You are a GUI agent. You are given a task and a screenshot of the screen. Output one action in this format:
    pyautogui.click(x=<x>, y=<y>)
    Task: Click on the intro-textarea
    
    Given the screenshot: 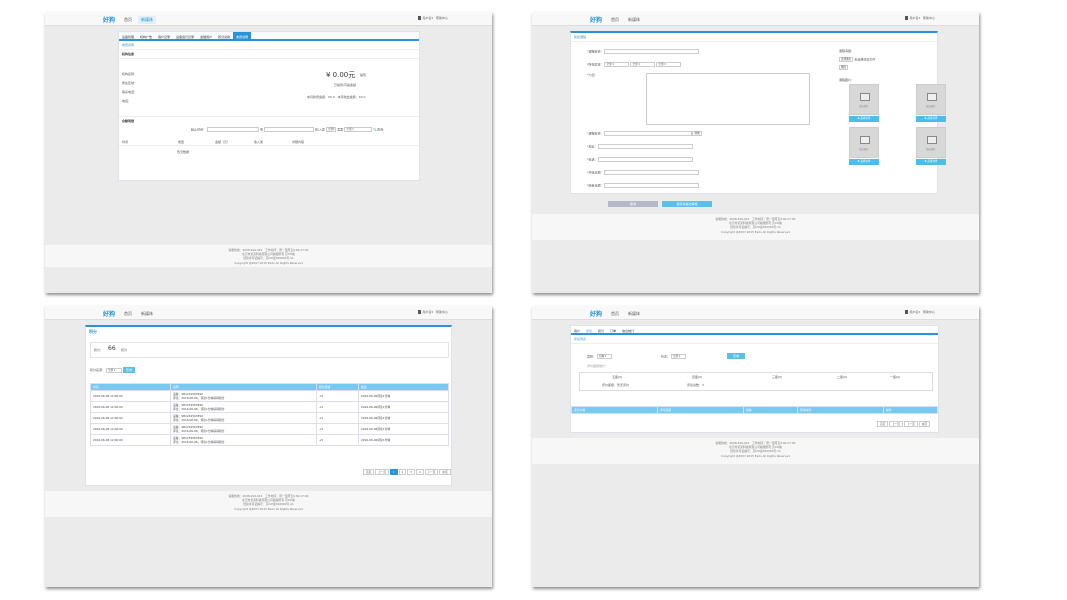 What is the action you would take?
    pyautogui.click(x=728, y=99)
    